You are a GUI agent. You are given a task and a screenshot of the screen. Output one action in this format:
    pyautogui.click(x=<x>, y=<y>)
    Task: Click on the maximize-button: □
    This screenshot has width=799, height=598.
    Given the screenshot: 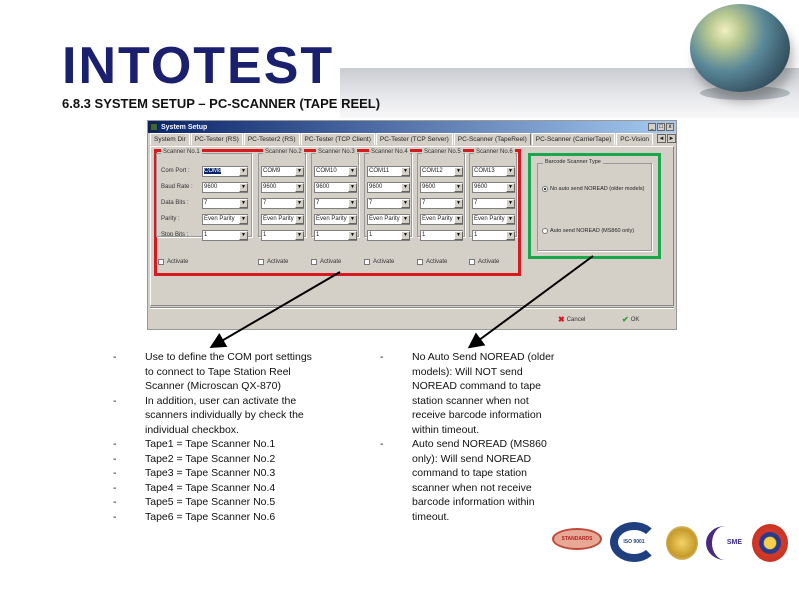 What is the action you would take?
    pyautogui.click(x=661, y=127)
    